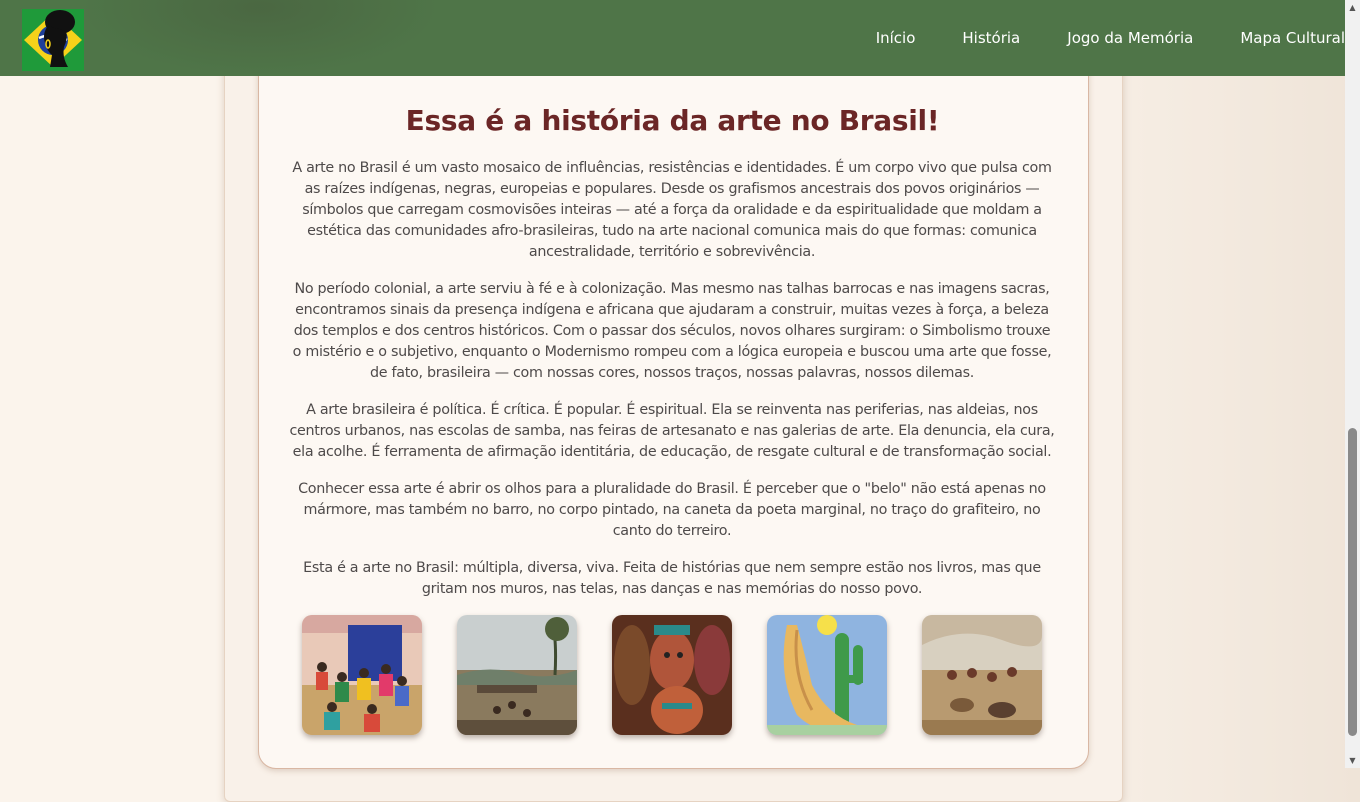 The image size is (1360, 802). Describe the element at coordinates (517, 675) in the screenshot. I see `colonial-landscape-painting-image` at that location.